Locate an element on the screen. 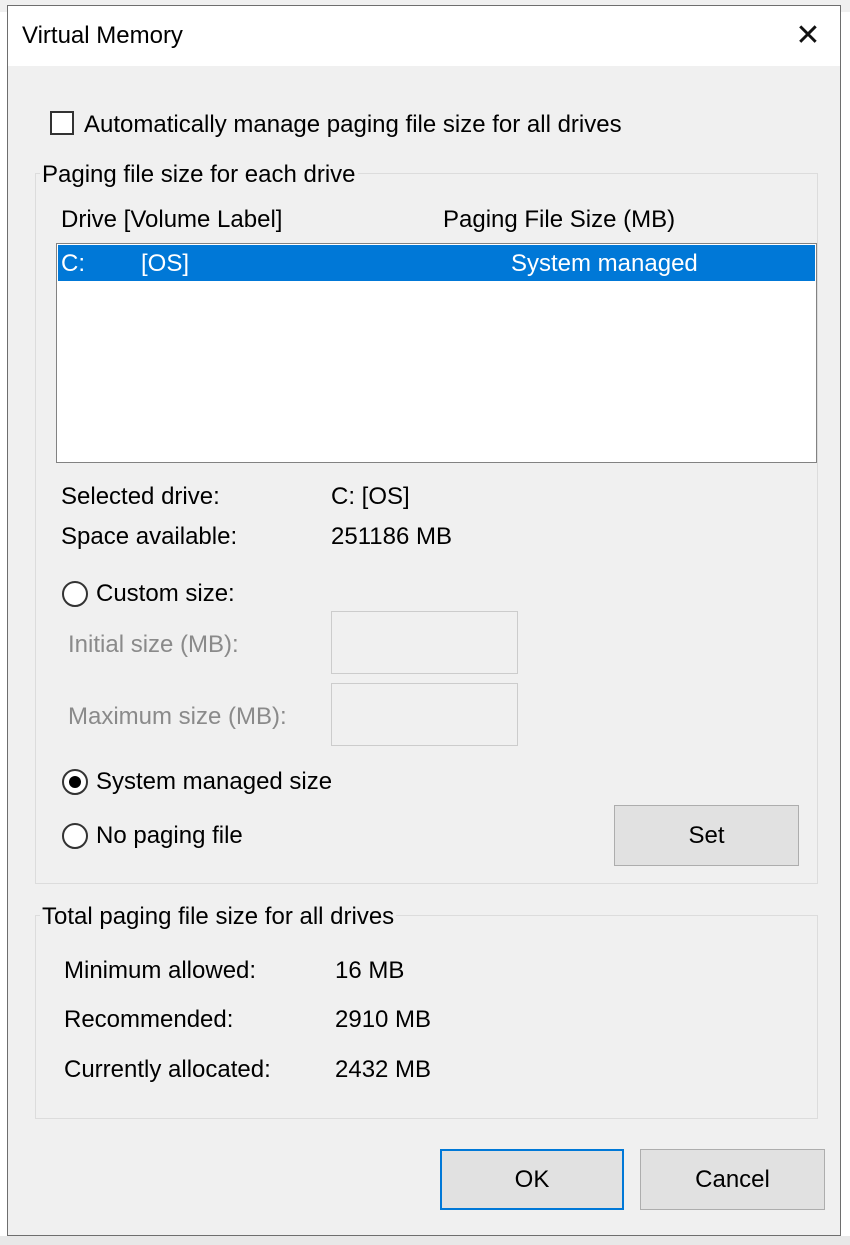  minimum-allowed-value: 16 MB is located at coordinates (370, 970).